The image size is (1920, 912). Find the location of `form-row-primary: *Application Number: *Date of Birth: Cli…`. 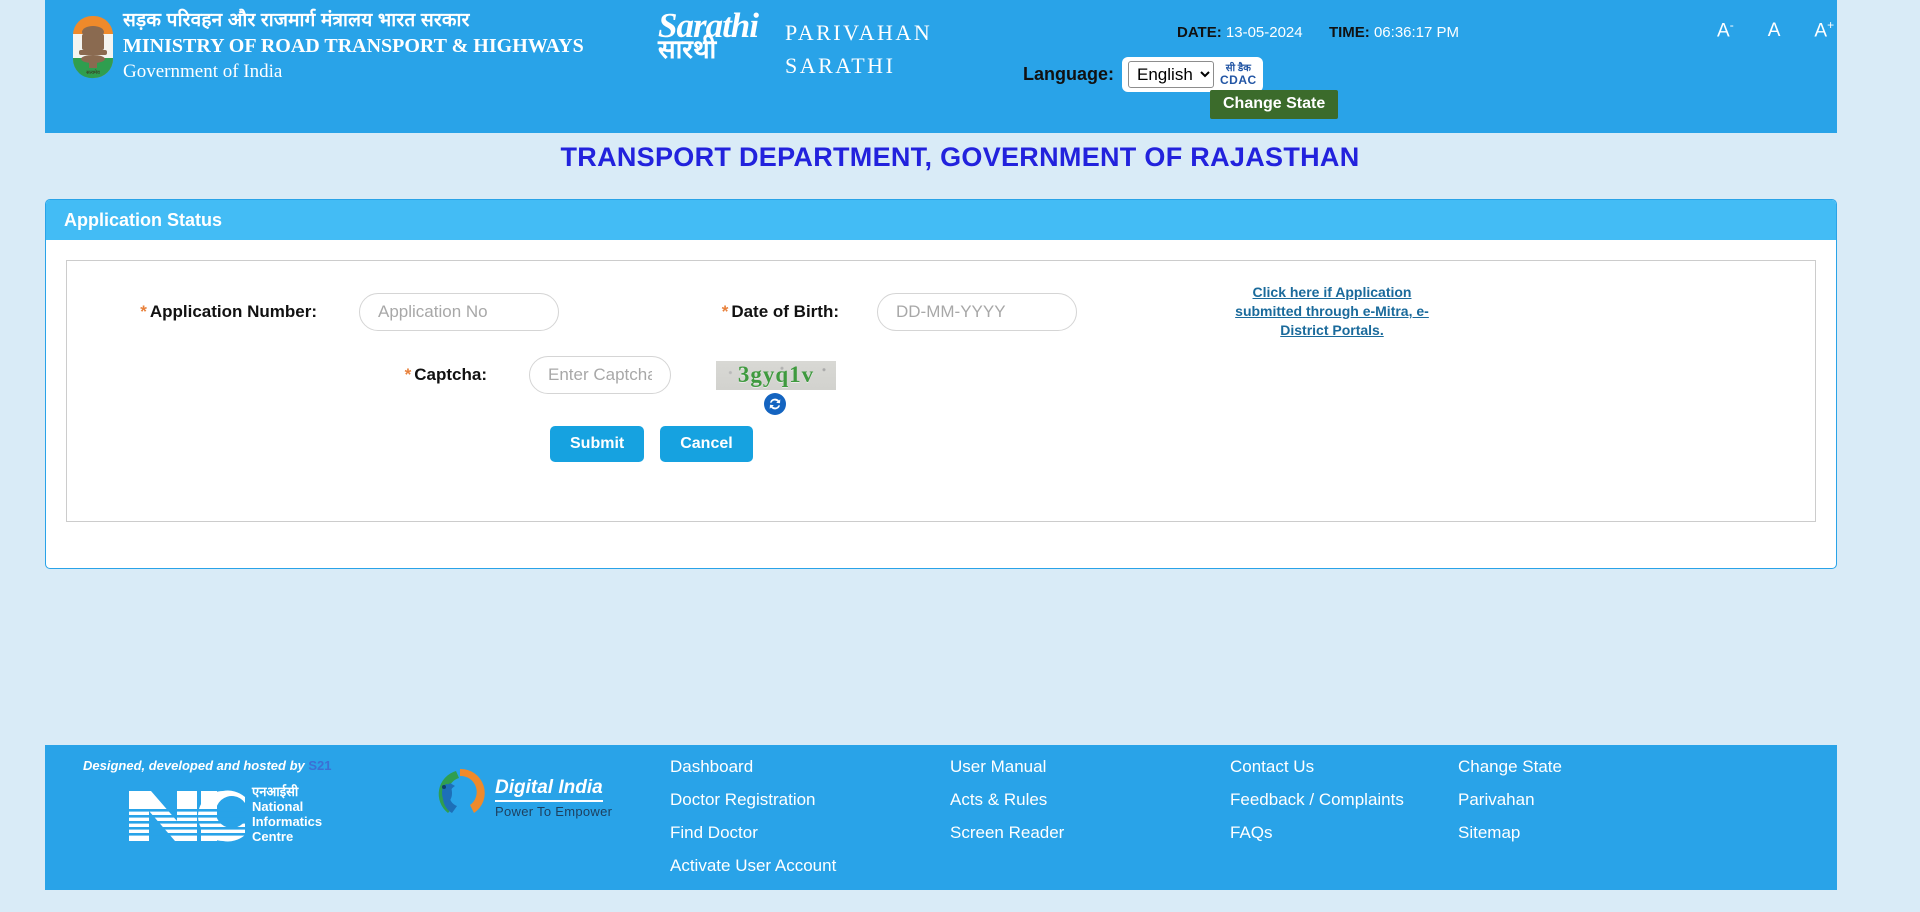

form-row-primary: *Application Number: *Date of Birth: Cli… is located at coordinates (941, 311).